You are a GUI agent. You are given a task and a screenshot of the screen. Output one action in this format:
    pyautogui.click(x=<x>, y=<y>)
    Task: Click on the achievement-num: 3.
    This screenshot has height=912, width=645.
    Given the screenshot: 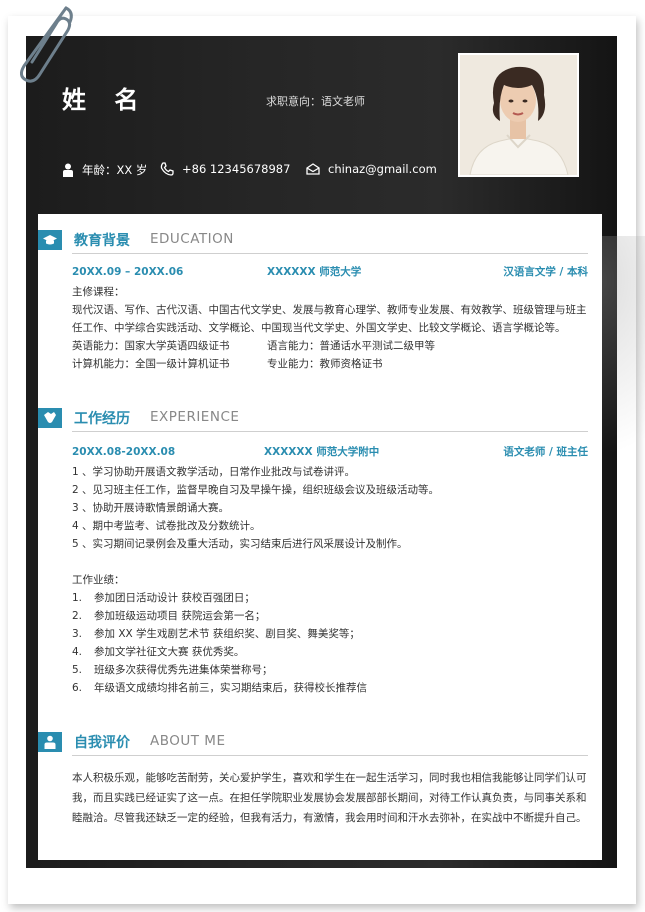 What is the action you would take?
    pyautogui.click(x=77, y=634)
    